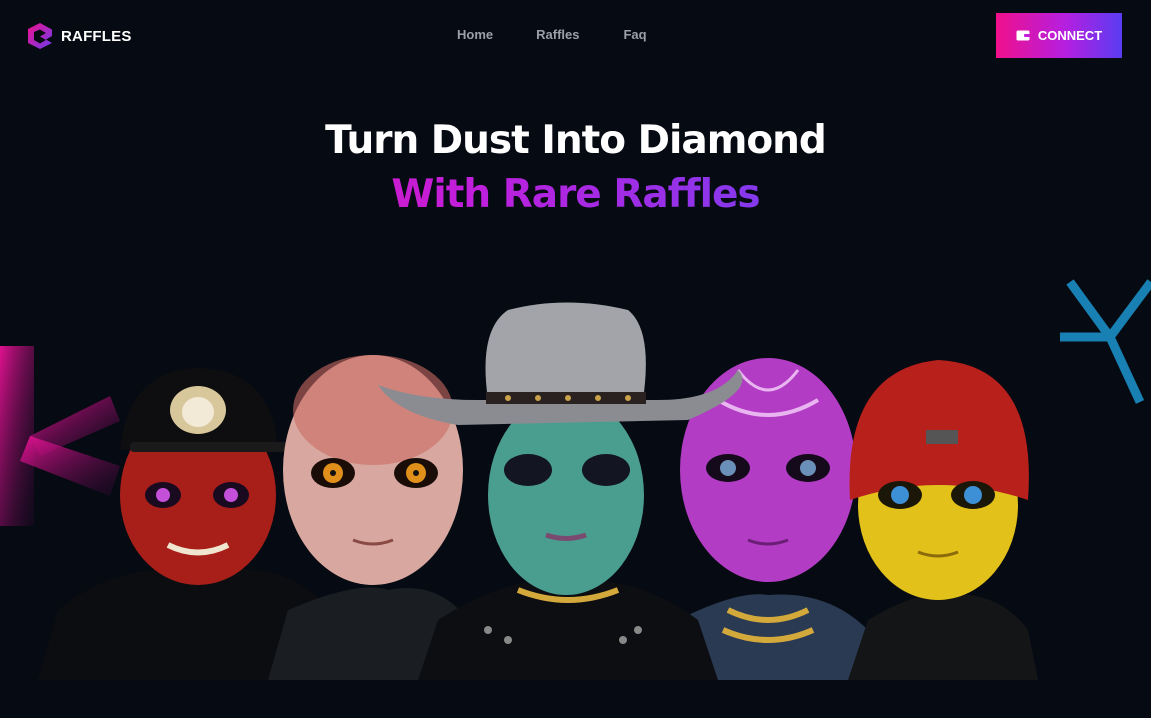  I want to click on connect-wallet-button: CONNECT, so click(1059, 35).